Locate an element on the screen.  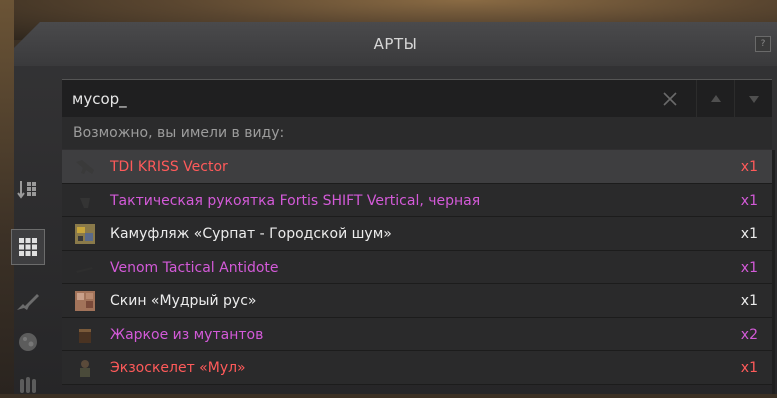
ammo-filter-button is located at coordinates (28, 382).